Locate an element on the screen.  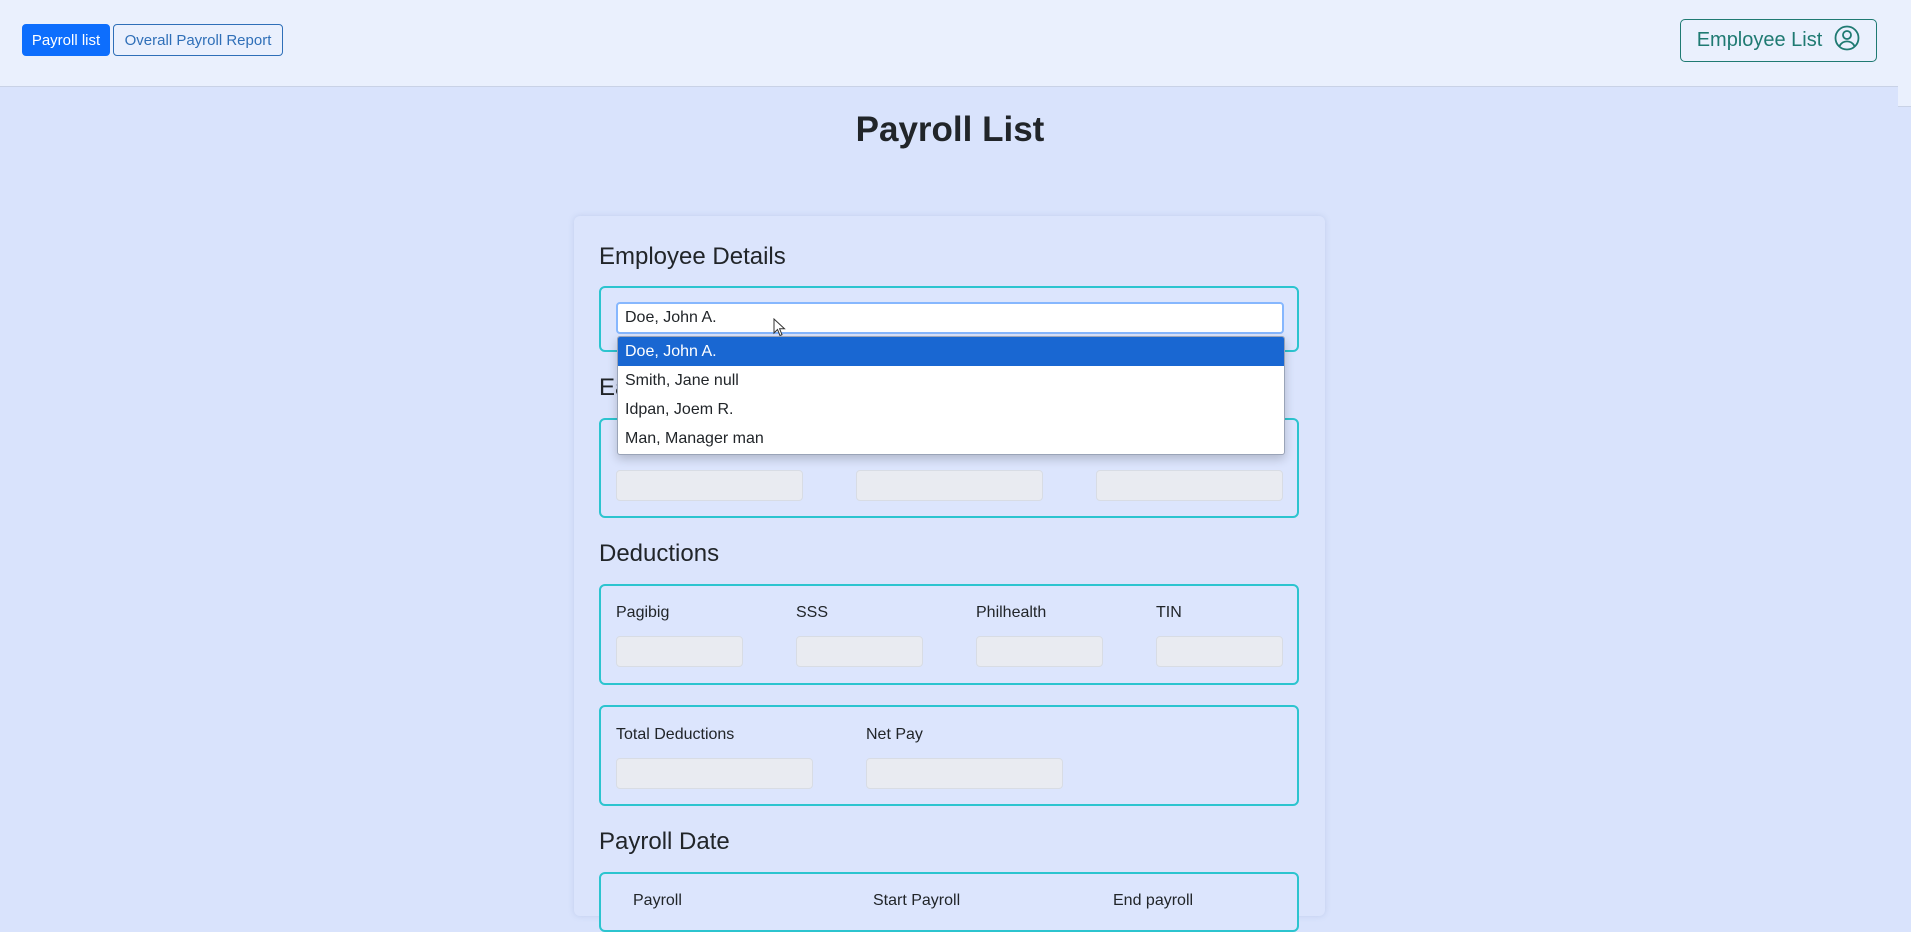
tin-field is located at coordinates (1219, 651).